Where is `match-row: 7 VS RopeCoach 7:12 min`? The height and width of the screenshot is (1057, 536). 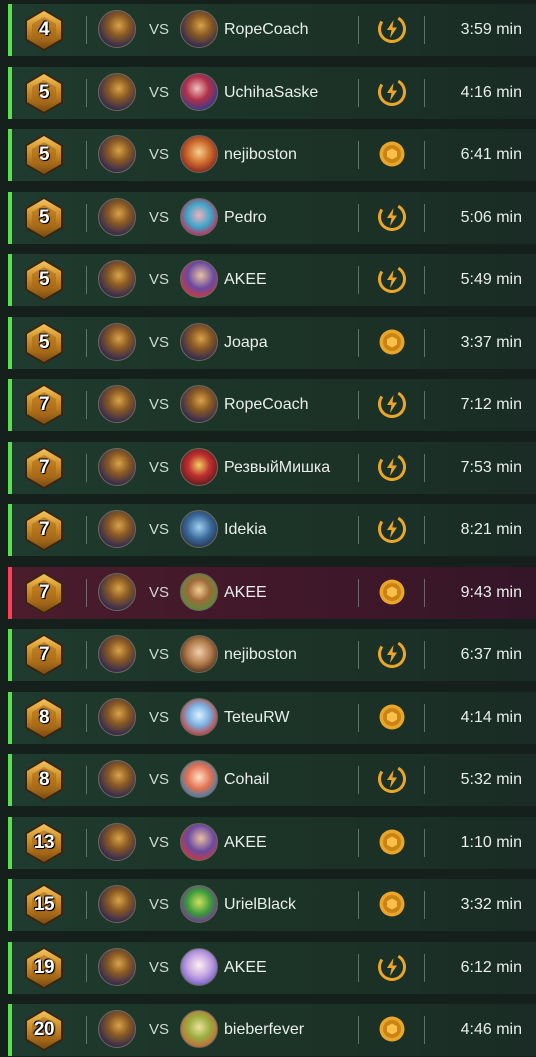 match-row: 7 VS RopeCoach 7:12 min is located at coordinates (272, 405).